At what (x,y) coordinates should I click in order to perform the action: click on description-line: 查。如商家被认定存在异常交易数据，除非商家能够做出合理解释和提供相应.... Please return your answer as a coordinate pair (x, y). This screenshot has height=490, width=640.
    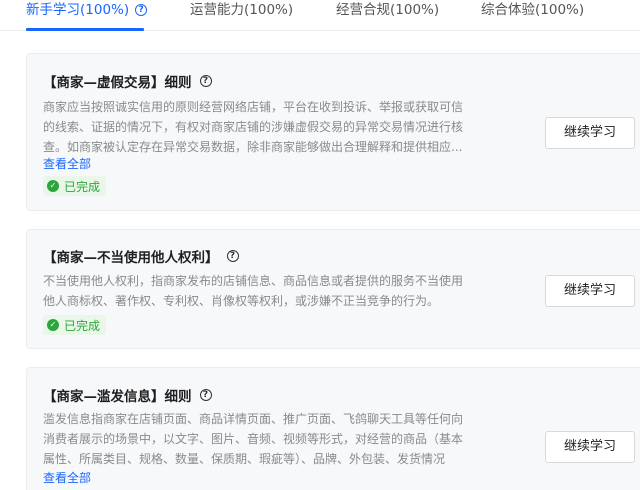
    Looking at the image, I should click on (253, 147).